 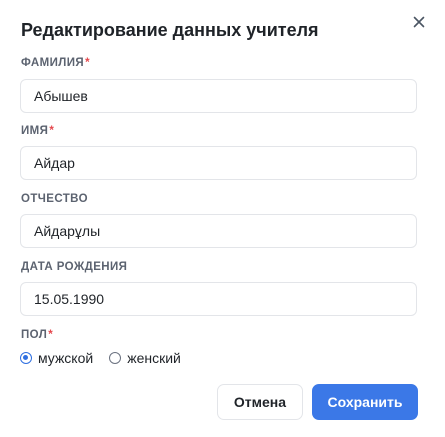 I want to click on birth-date-label-text: ДАТА РОЖДЕНИЯ, so click(x=74, y=267).